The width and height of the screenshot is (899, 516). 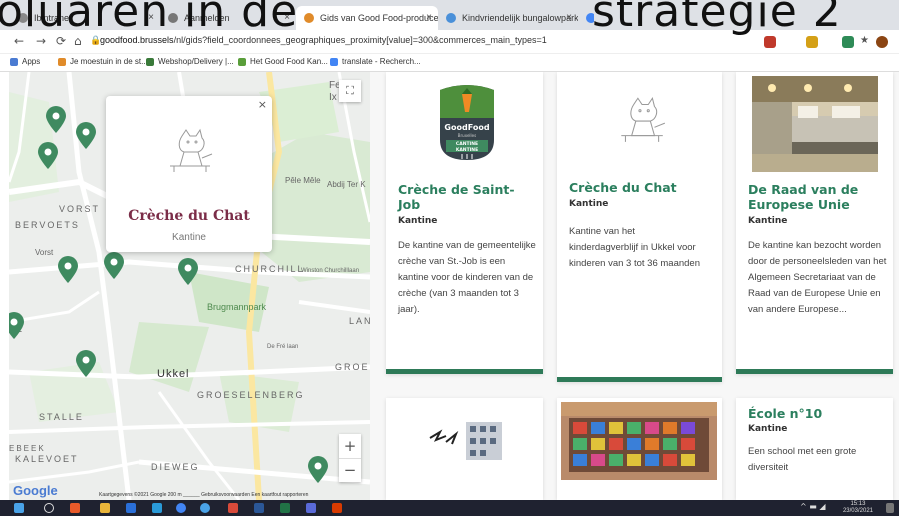 What do you see at coordinates (350, 446) in the screenshot?
I see `zoom-in-button: +` at bounding box center [350, 446].